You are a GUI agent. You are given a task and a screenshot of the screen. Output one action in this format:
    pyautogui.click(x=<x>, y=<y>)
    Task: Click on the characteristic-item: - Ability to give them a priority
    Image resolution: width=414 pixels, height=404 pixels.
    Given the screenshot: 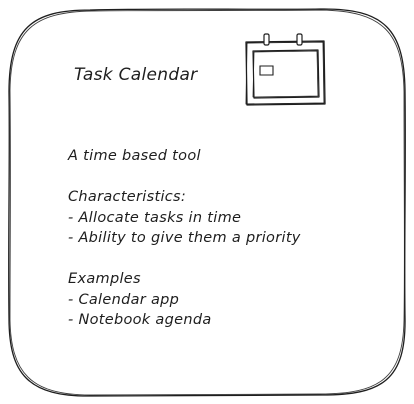 What is the action you would take?
    pyautogui.click(x=184, y=238)
    